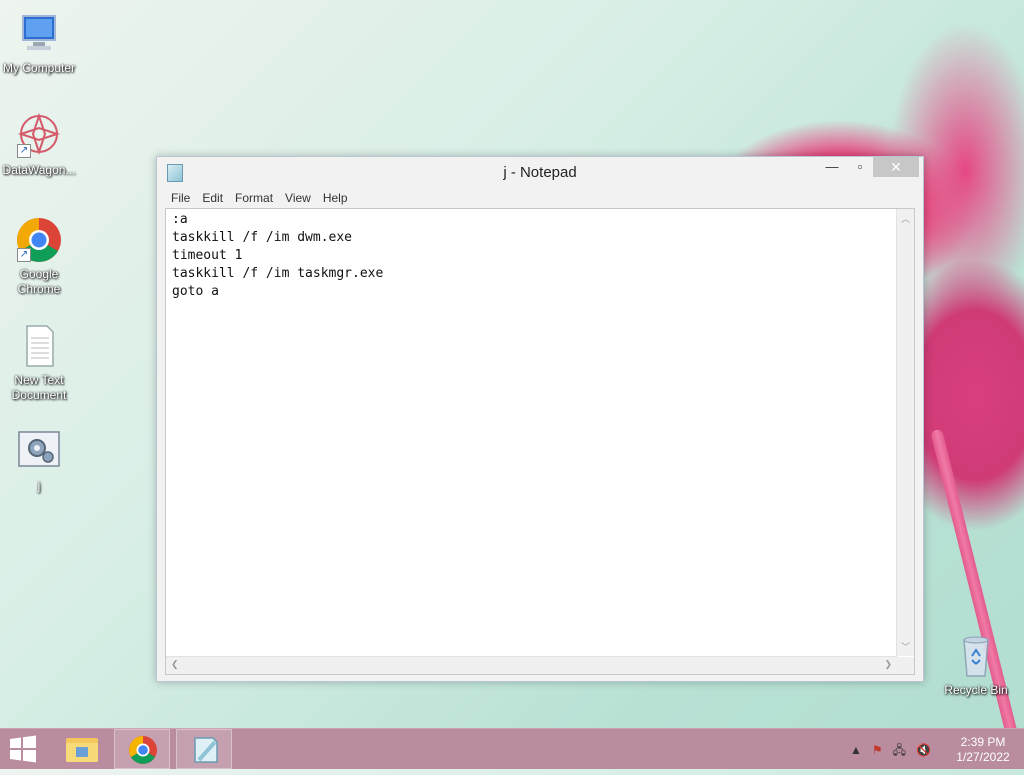  Describe the element at coordinates (39, 136) in the screenshot. I see `datawagon-icon: ↗` at that location.